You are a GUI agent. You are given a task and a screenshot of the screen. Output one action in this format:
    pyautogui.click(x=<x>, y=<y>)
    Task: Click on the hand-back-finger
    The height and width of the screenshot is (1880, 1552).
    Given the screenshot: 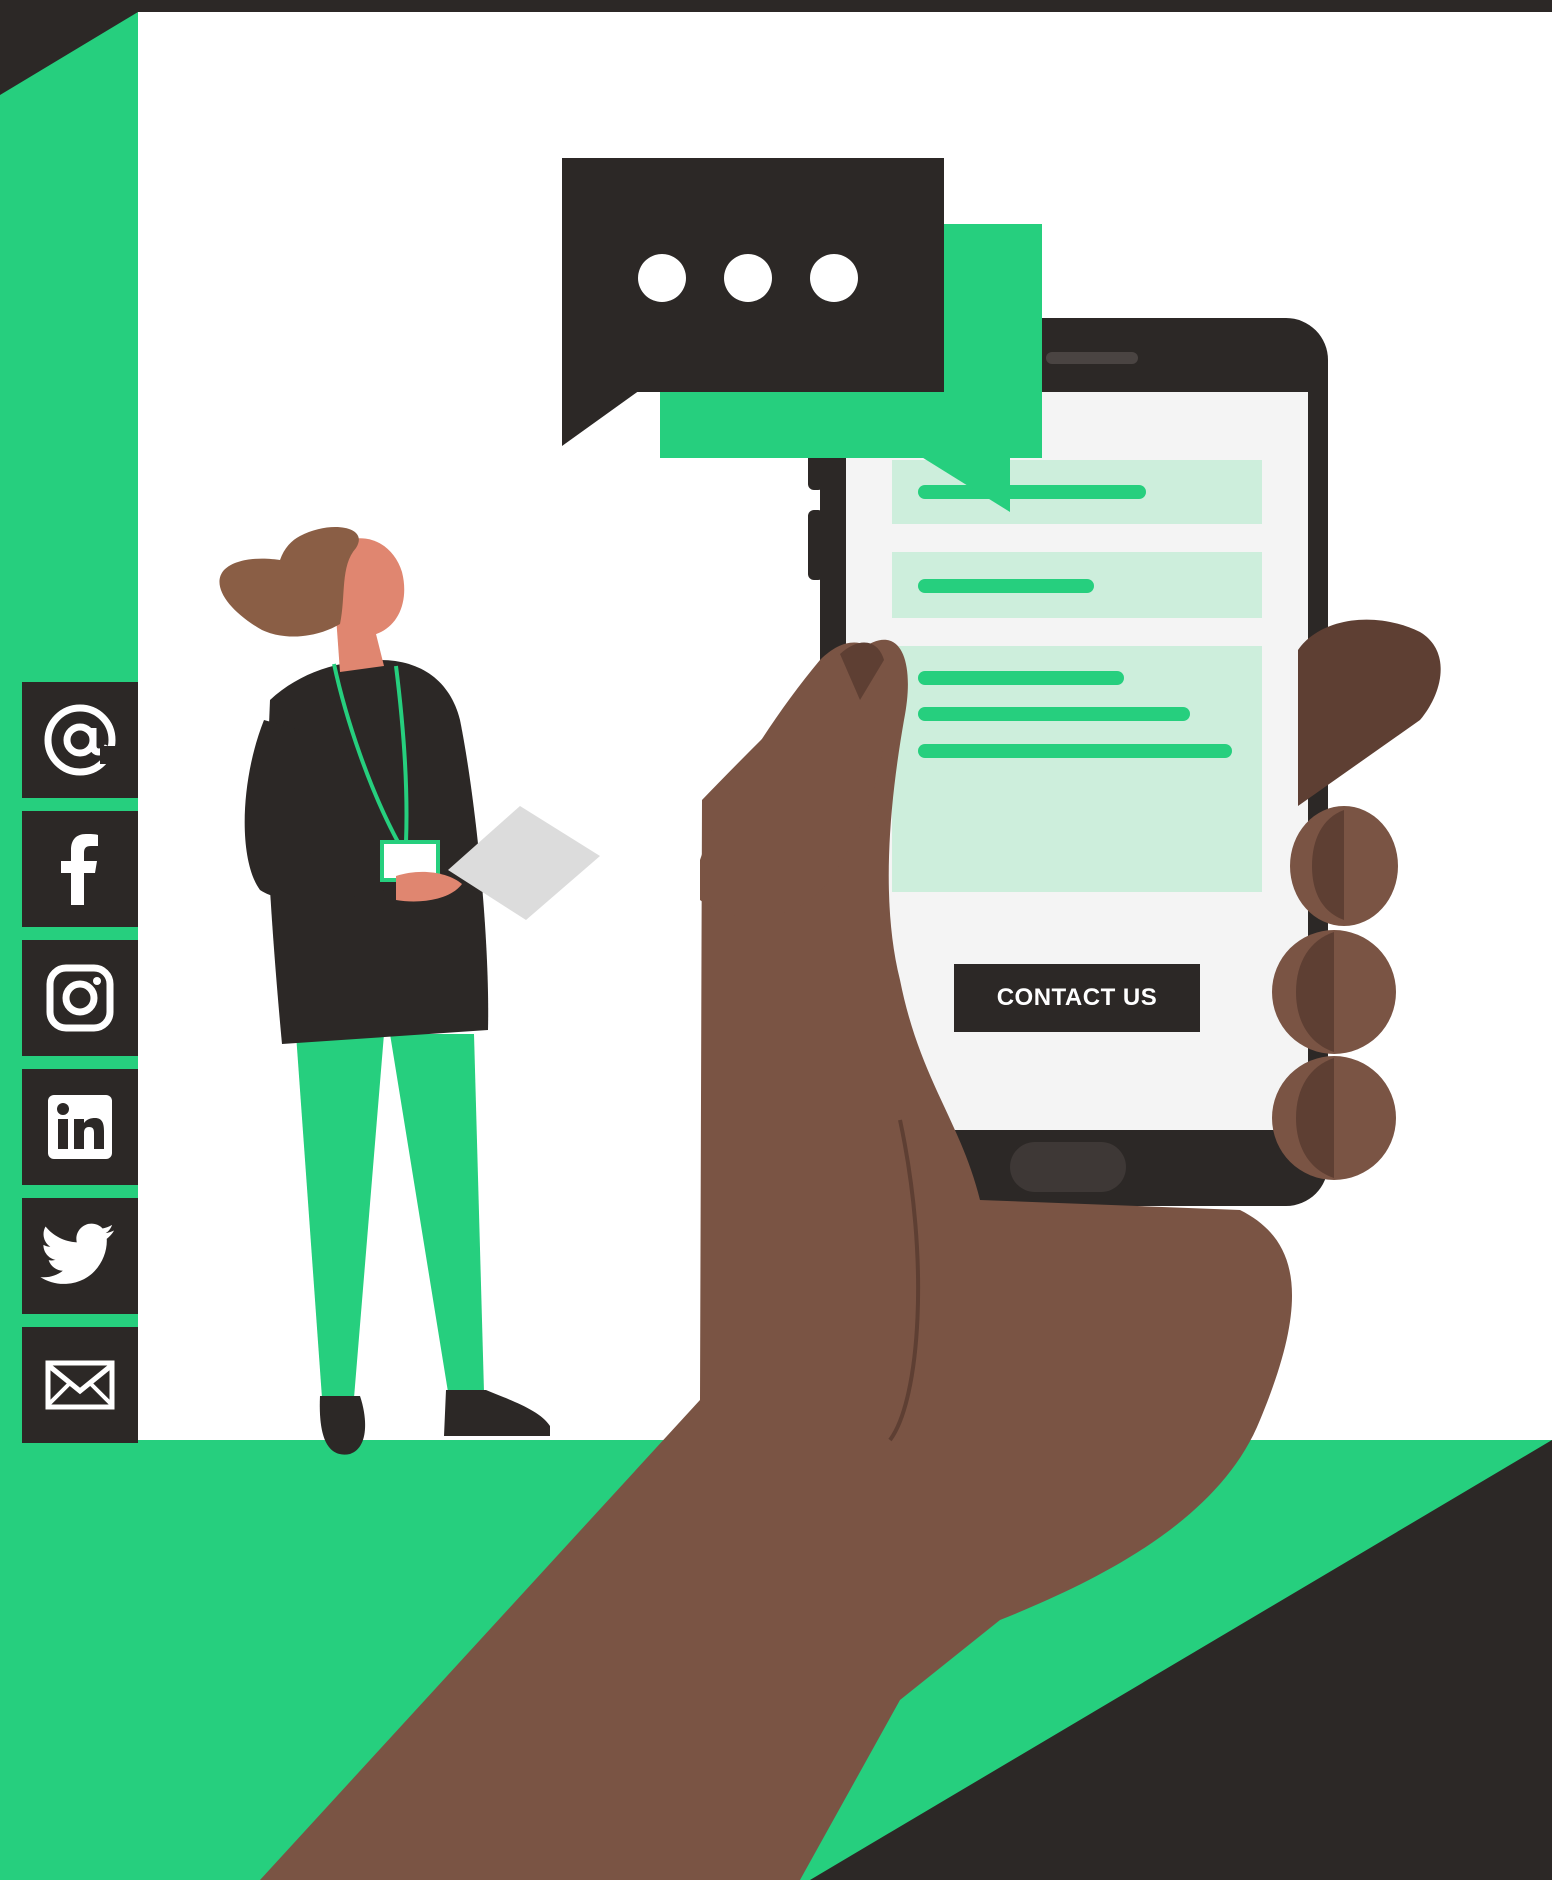 What is the action you would take?
    pyautogui.click(x=1369, y=712)
    